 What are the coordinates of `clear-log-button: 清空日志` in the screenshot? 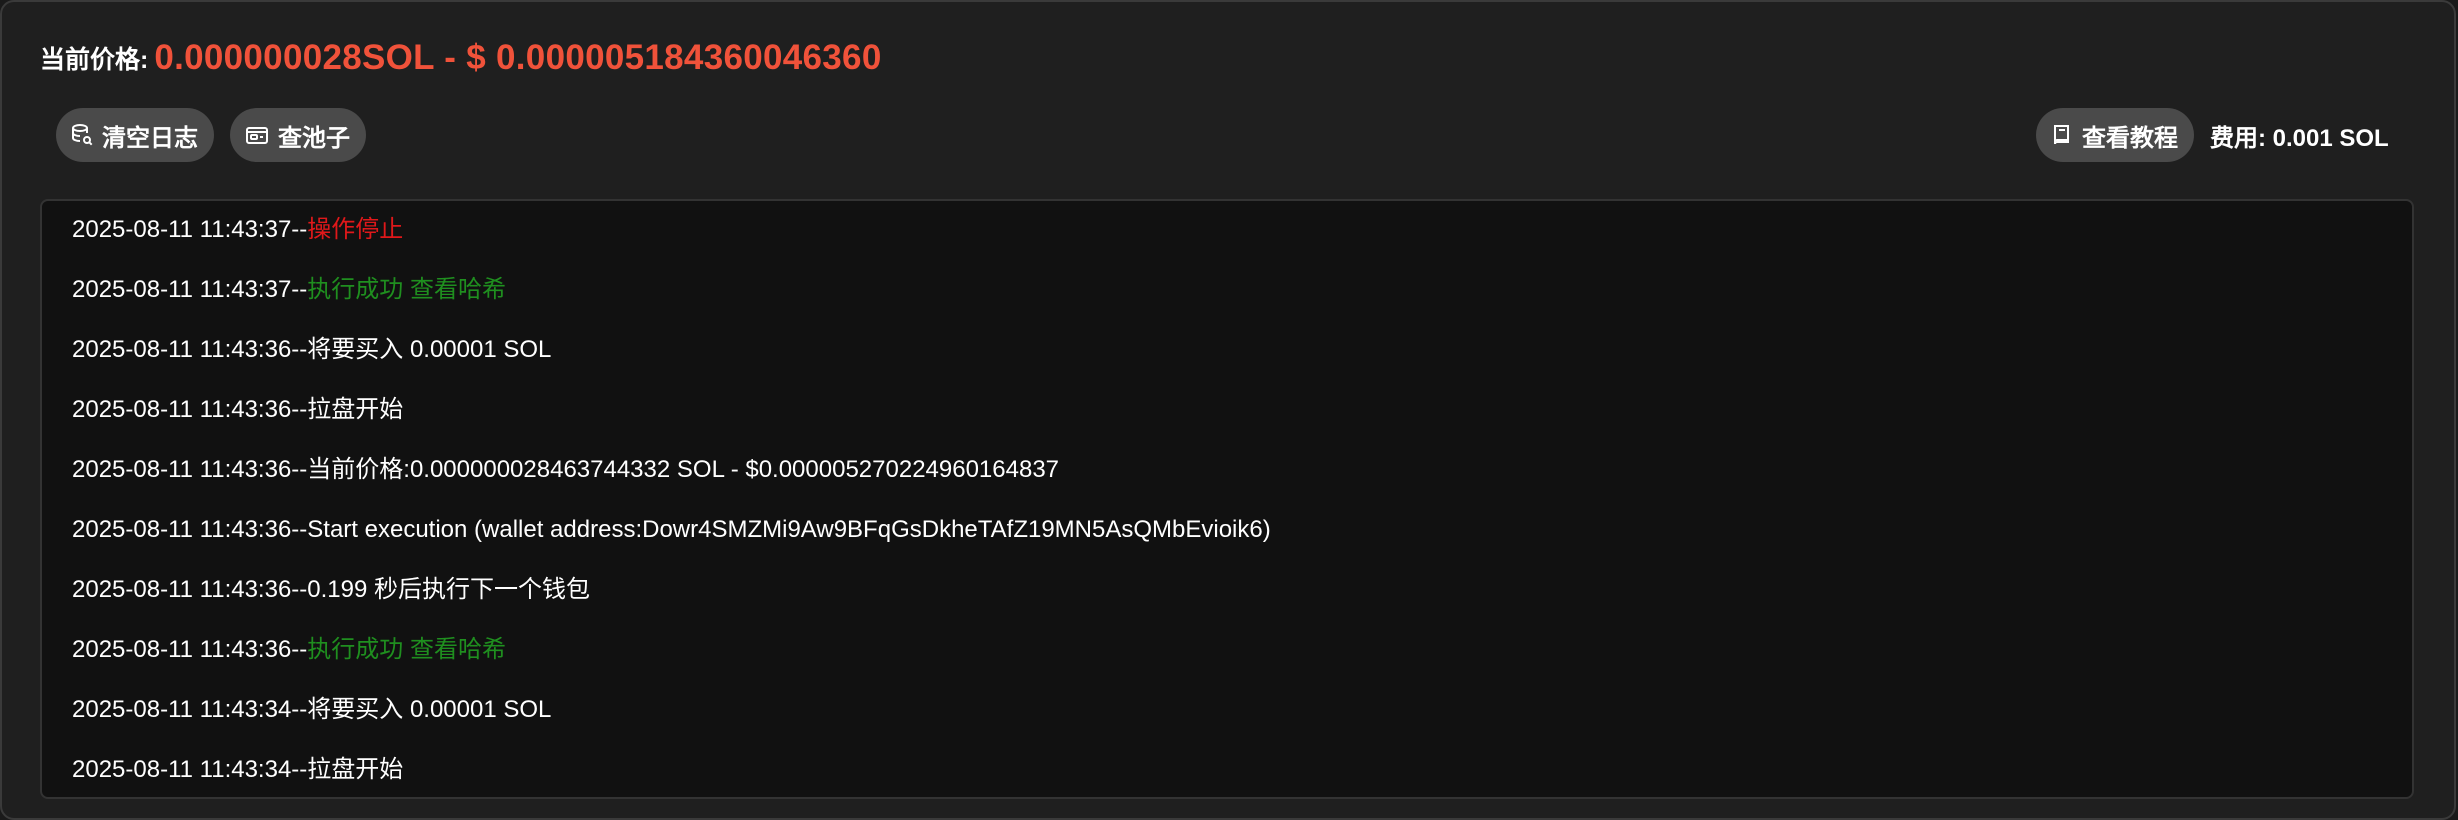 It's located at (135, 135).